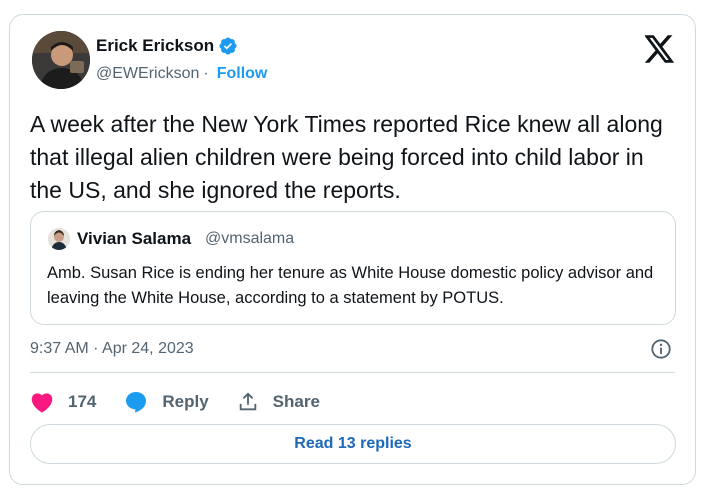 The height and width of the screenshot is (496, 703). I want to click on verified-badge-icon, so click(228, 46).